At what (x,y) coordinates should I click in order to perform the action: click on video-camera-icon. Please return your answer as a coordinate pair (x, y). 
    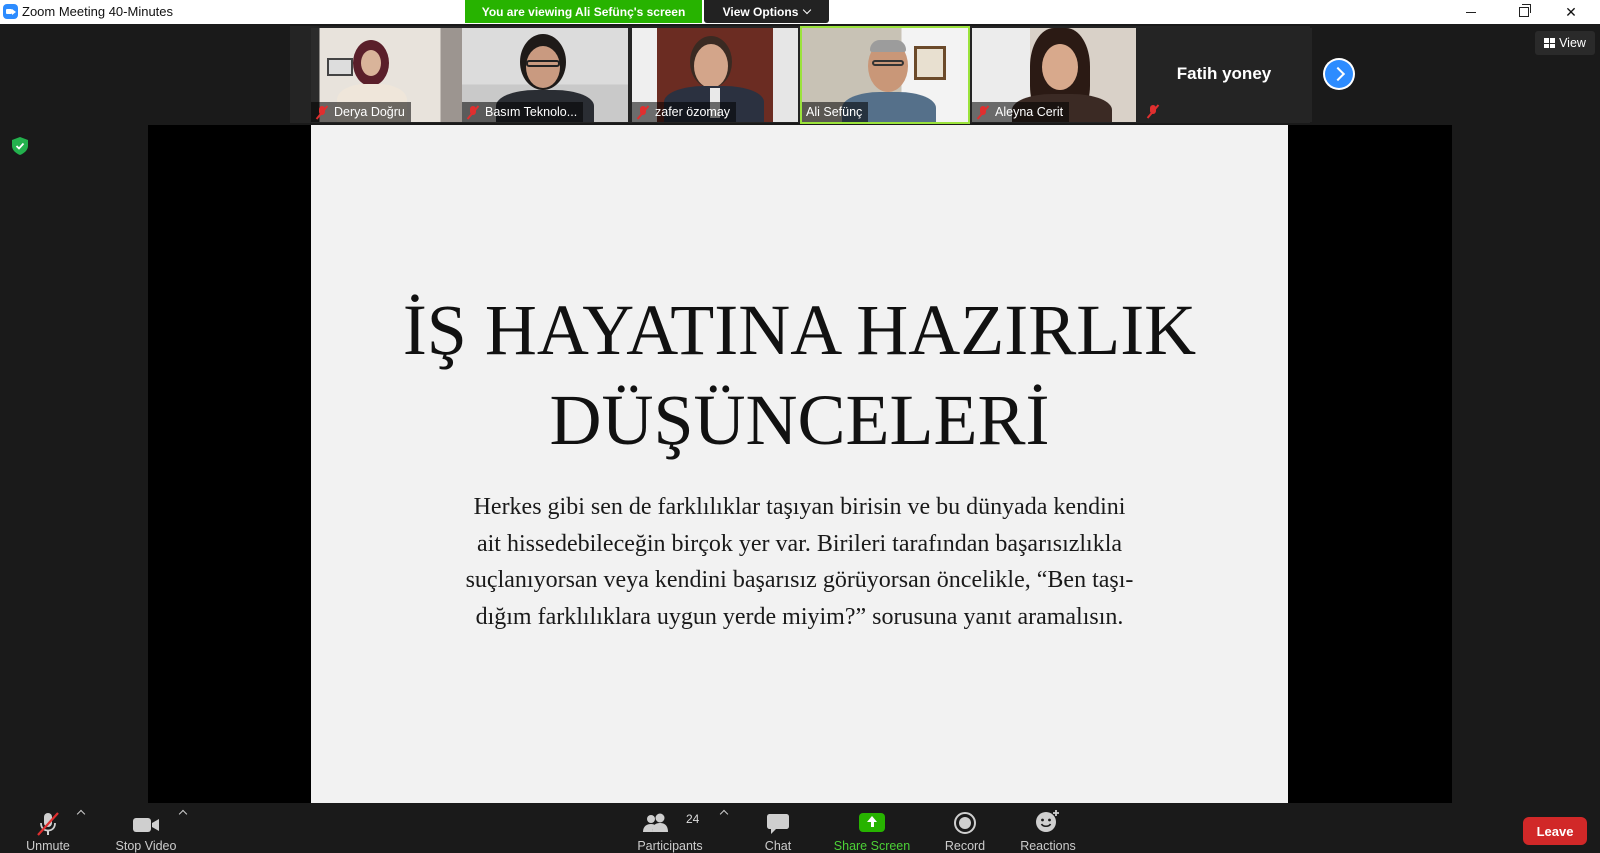
    Looking at the image, I should click on (146, 825).